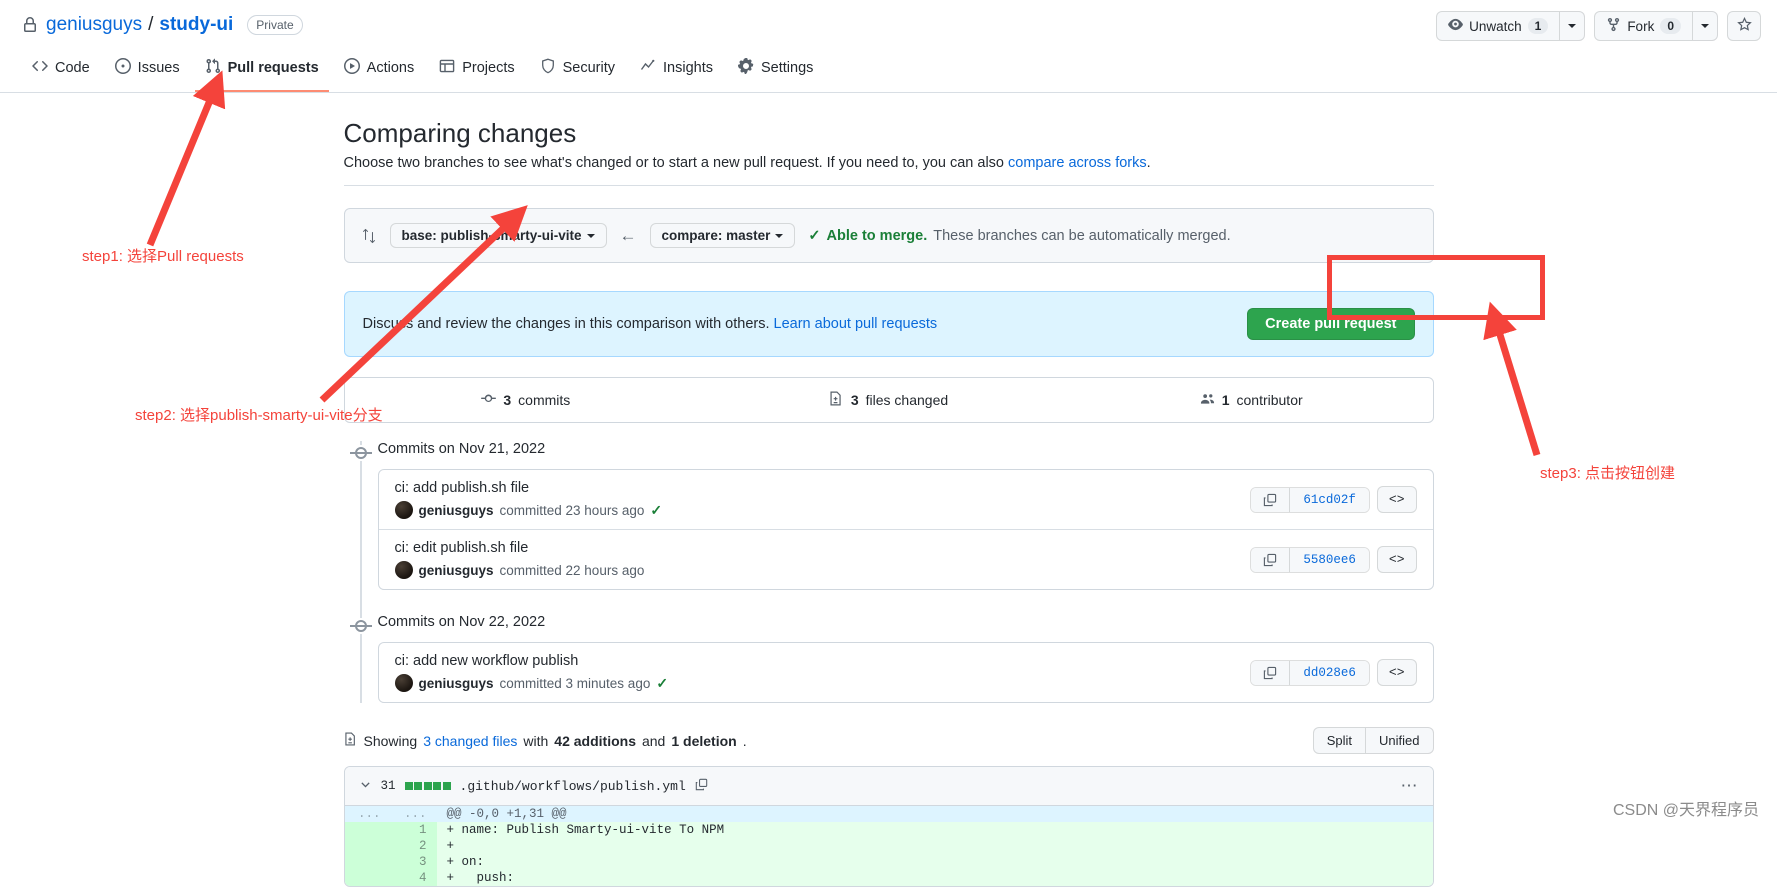 The height and width of the screenshot is (887, 1777). What do you see at coordinates (1329, 499) in the screenshot?
I see `commit-sha: 61cd02f` at bounding box center [1329, 499].